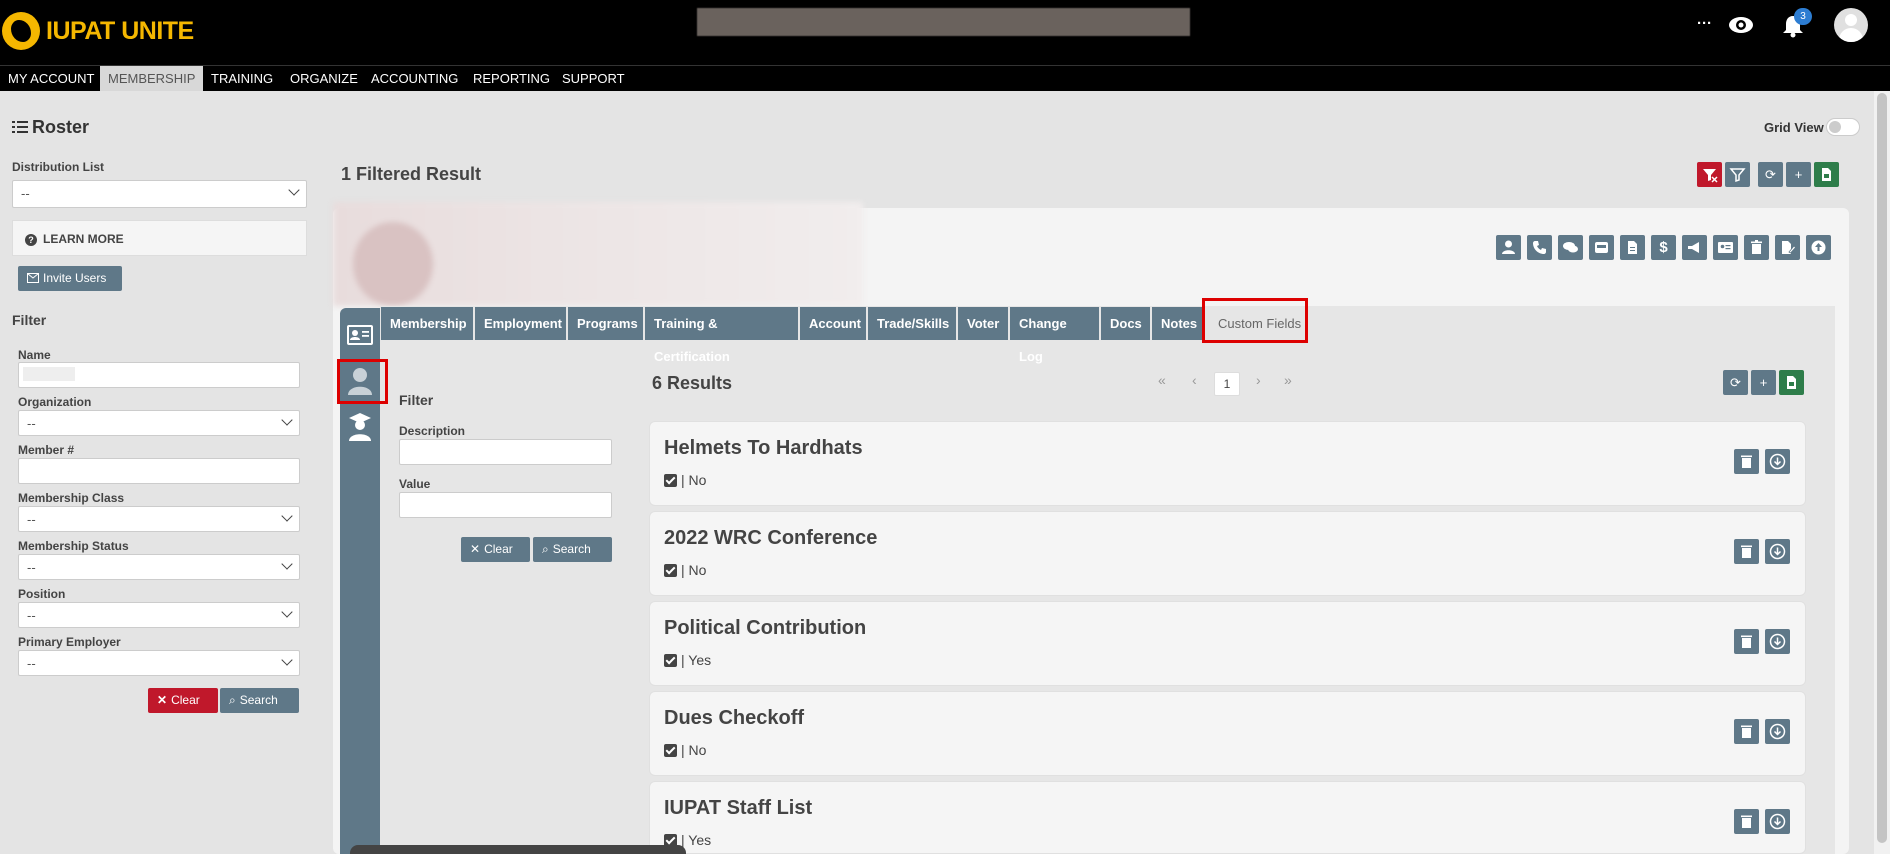  I want to click on member-number-input, so click(159, 471).